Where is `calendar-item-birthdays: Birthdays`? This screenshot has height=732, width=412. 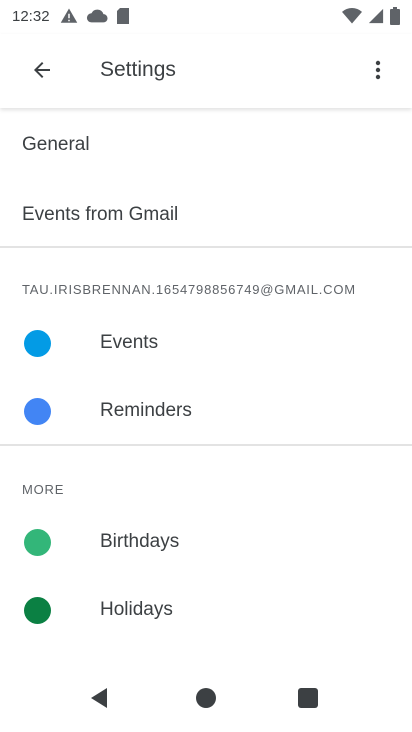 calendar-item-birthdays: Birthdays is located at coordinates (206, 543).